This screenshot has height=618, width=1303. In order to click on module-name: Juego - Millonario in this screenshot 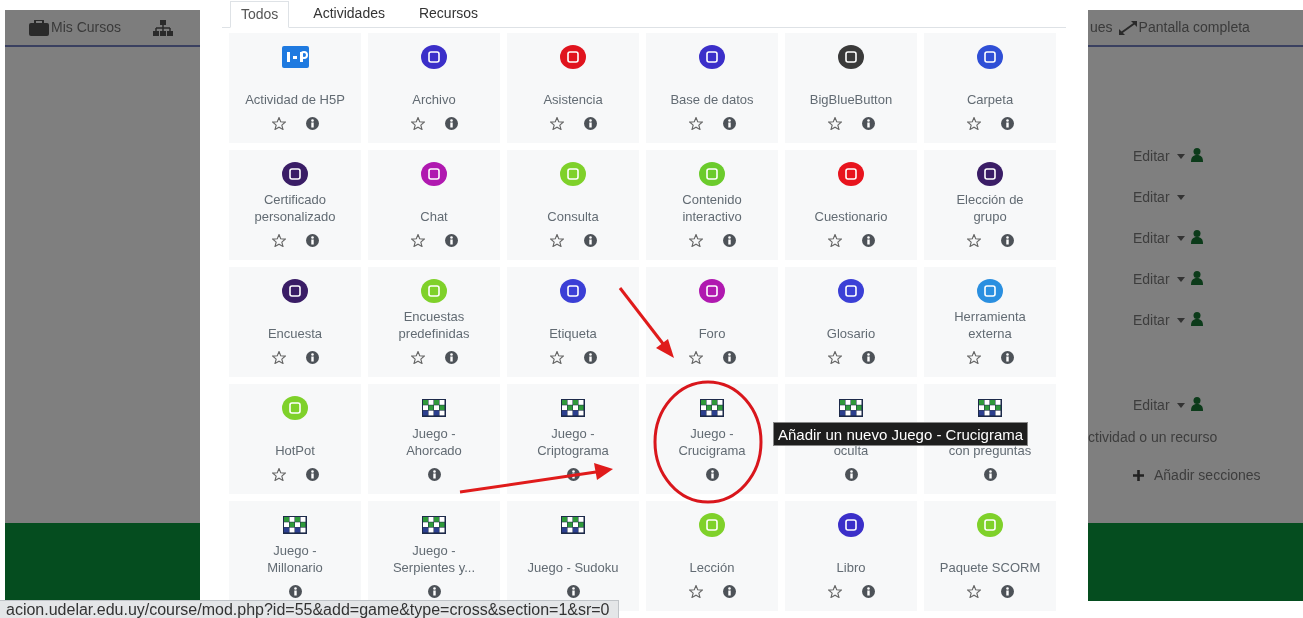, I will do `click(295, 559)`.